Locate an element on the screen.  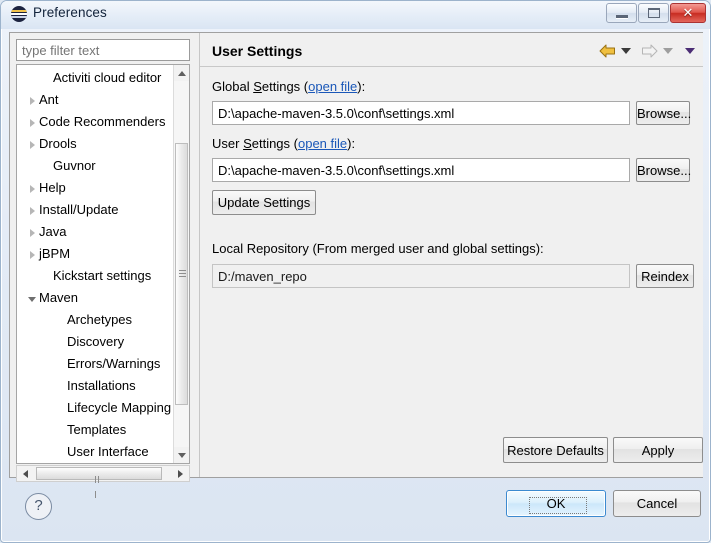
header-divider is located at coordinates (451, 66).